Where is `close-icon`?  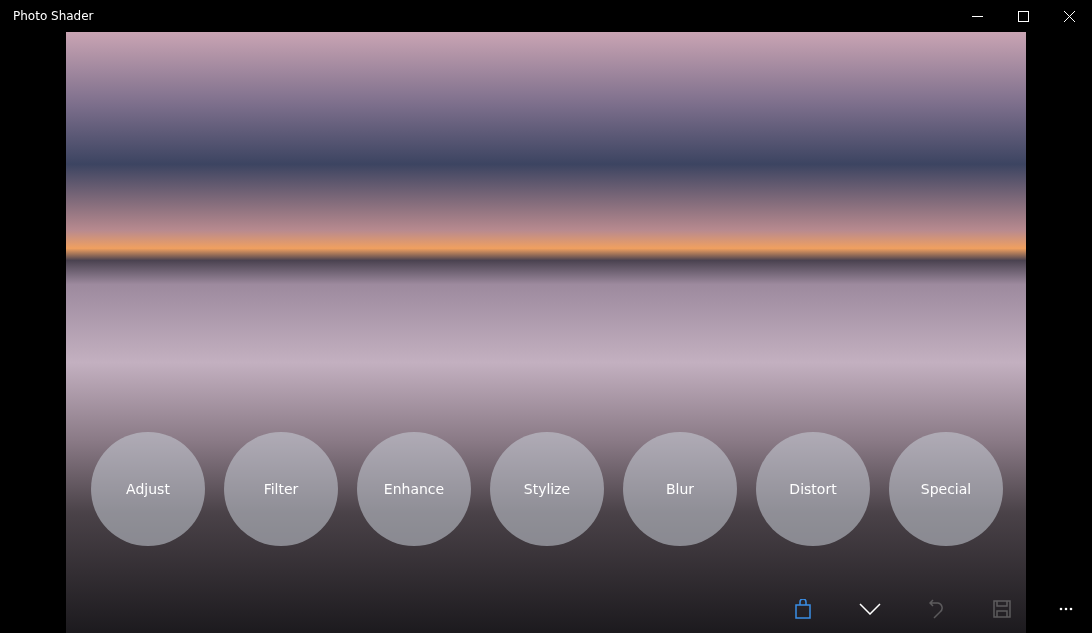 close-icon is located at coordinates (1069, 16).